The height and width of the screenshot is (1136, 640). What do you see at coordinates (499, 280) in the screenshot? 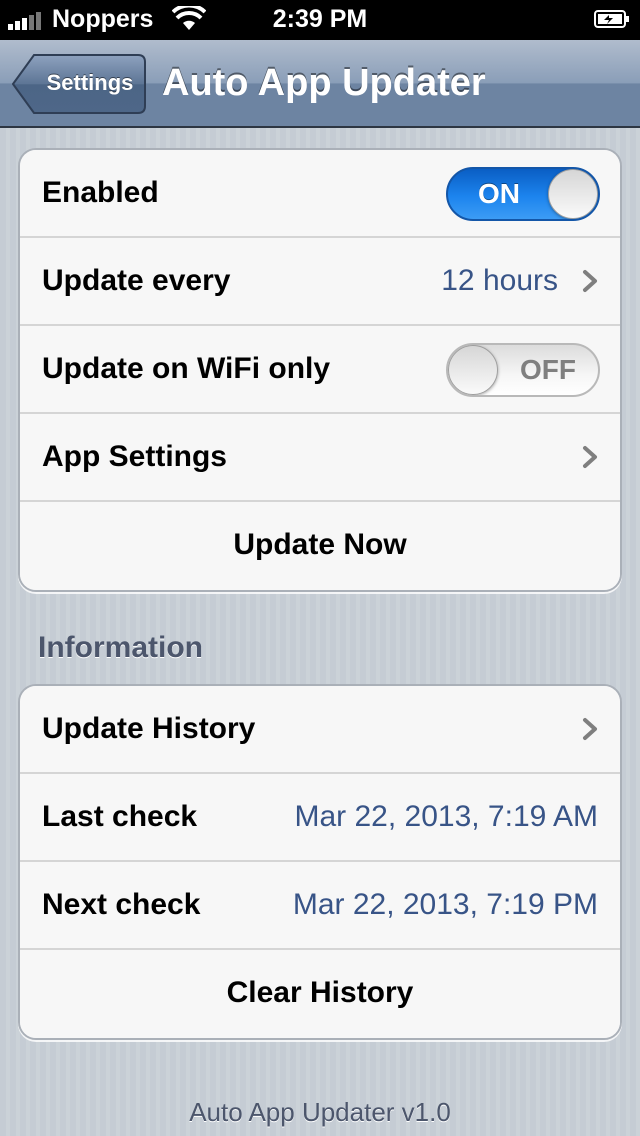
I see `update-every-value: 12 hours` at bounding box center [499, 280].